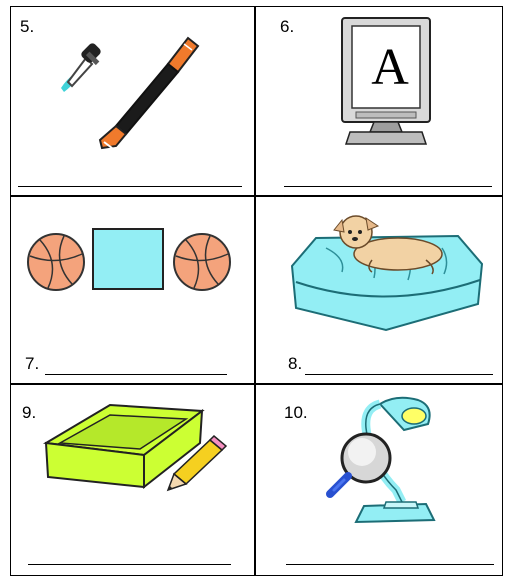 The height and width of the screenshot is (586, 514). I want to click on item-number: 5., so click(27, 26).